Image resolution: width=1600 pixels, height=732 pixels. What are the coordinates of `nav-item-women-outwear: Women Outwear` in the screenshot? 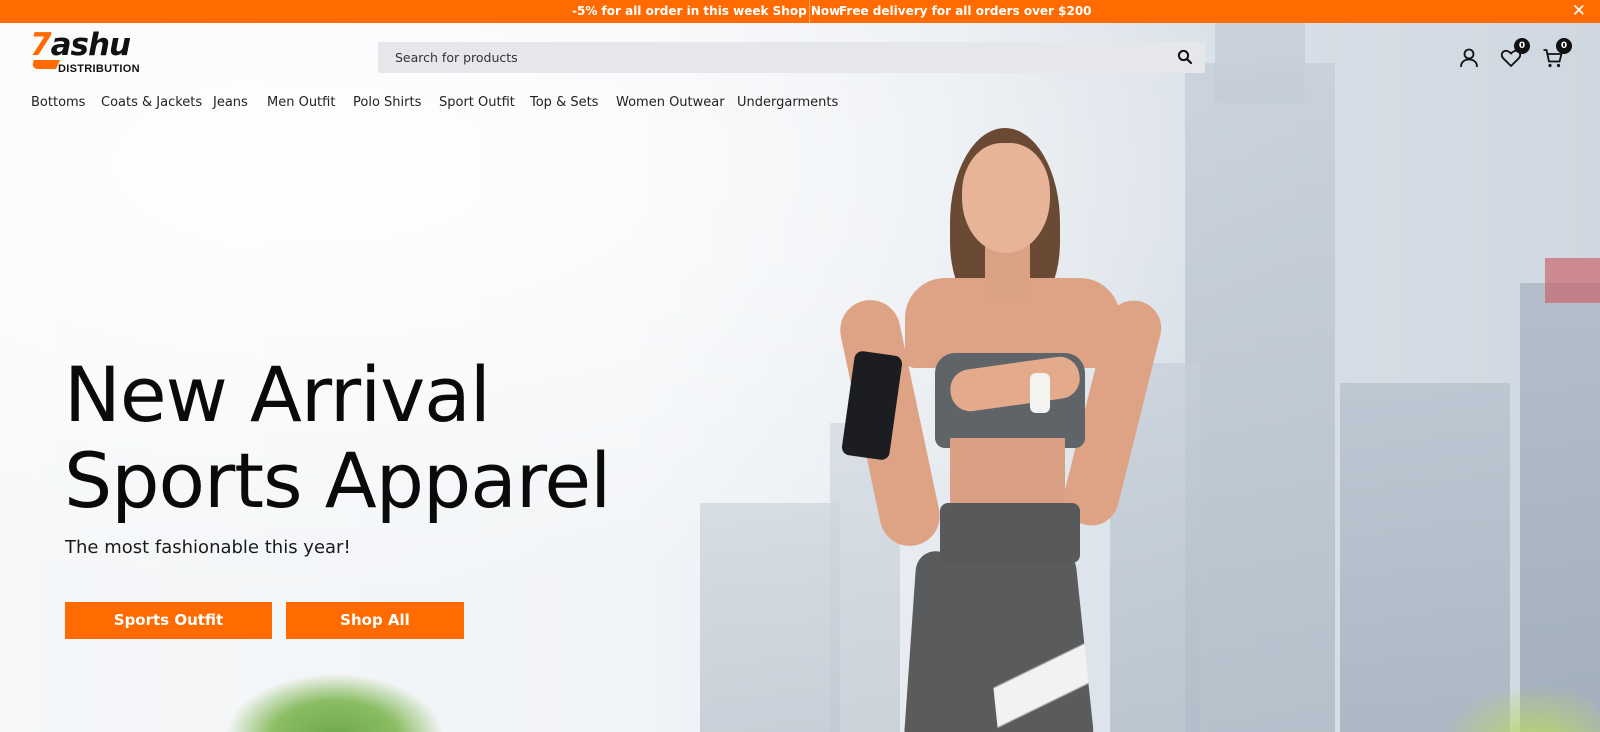 It's located at (670, 102).